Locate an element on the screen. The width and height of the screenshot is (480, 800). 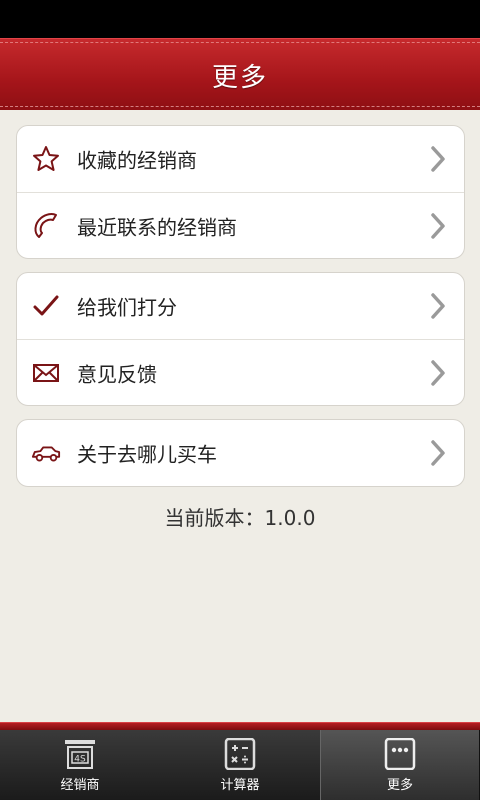
menu-item-rate-us: 给我们打分 is located at coordinates (240, 306).